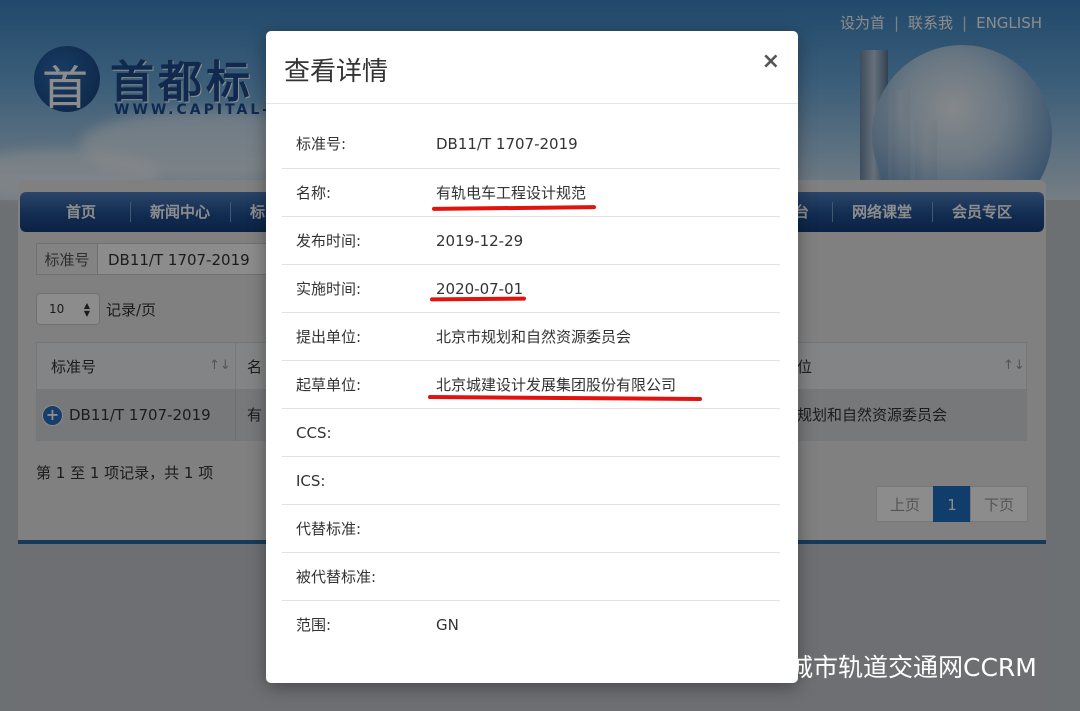 The width and height of the screenshot is (1080, 711). I want to click on detail-row-ccs: CCS:, so click(531, 432).